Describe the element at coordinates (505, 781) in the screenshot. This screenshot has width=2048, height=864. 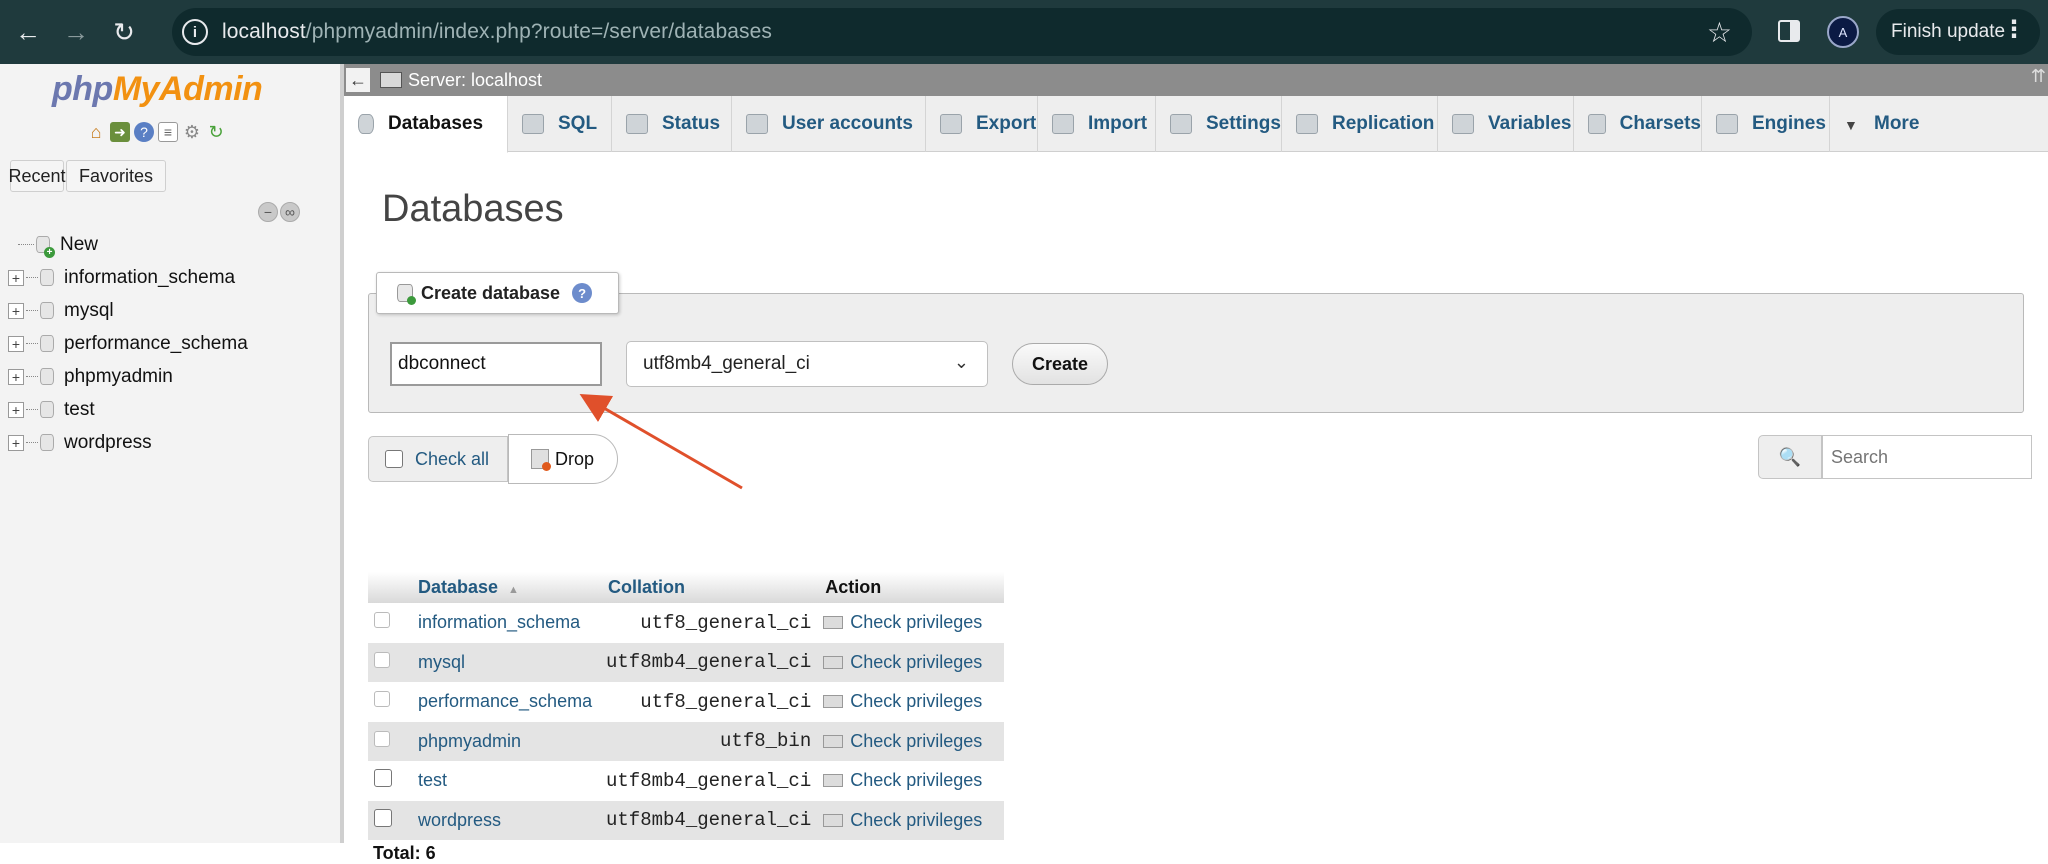
I see `database-name-link: test` at that location.